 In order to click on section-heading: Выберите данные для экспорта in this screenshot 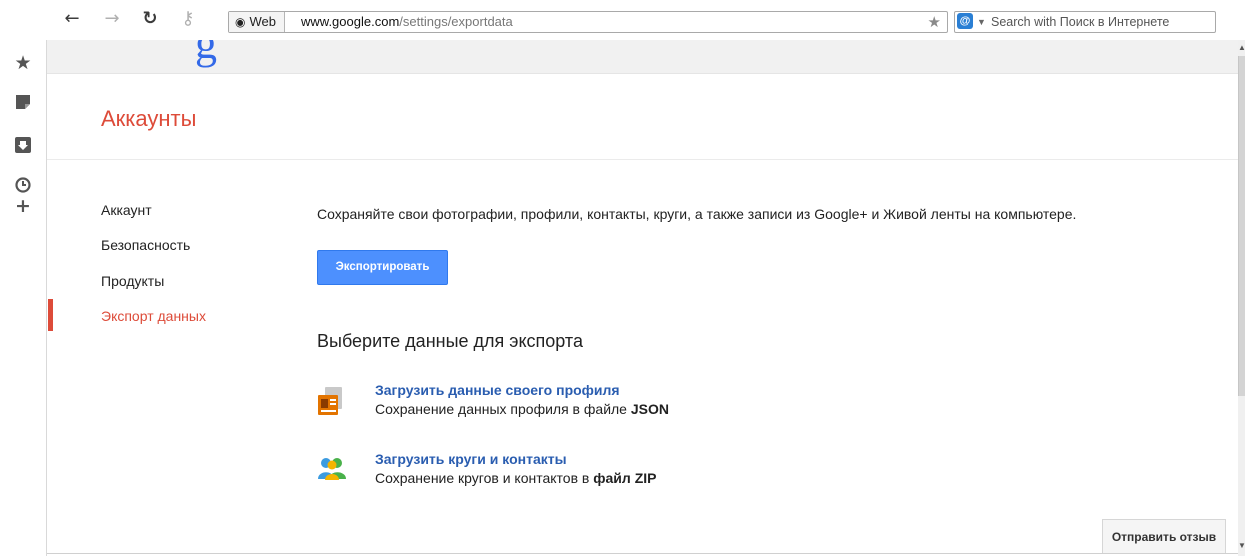, I will do `click(450, 341)`.